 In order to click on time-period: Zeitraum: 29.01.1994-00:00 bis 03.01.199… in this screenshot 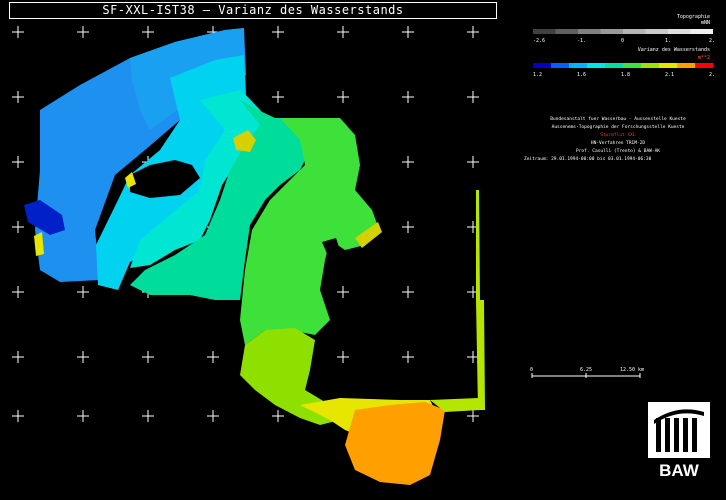, I will do `click(588, 159)`.